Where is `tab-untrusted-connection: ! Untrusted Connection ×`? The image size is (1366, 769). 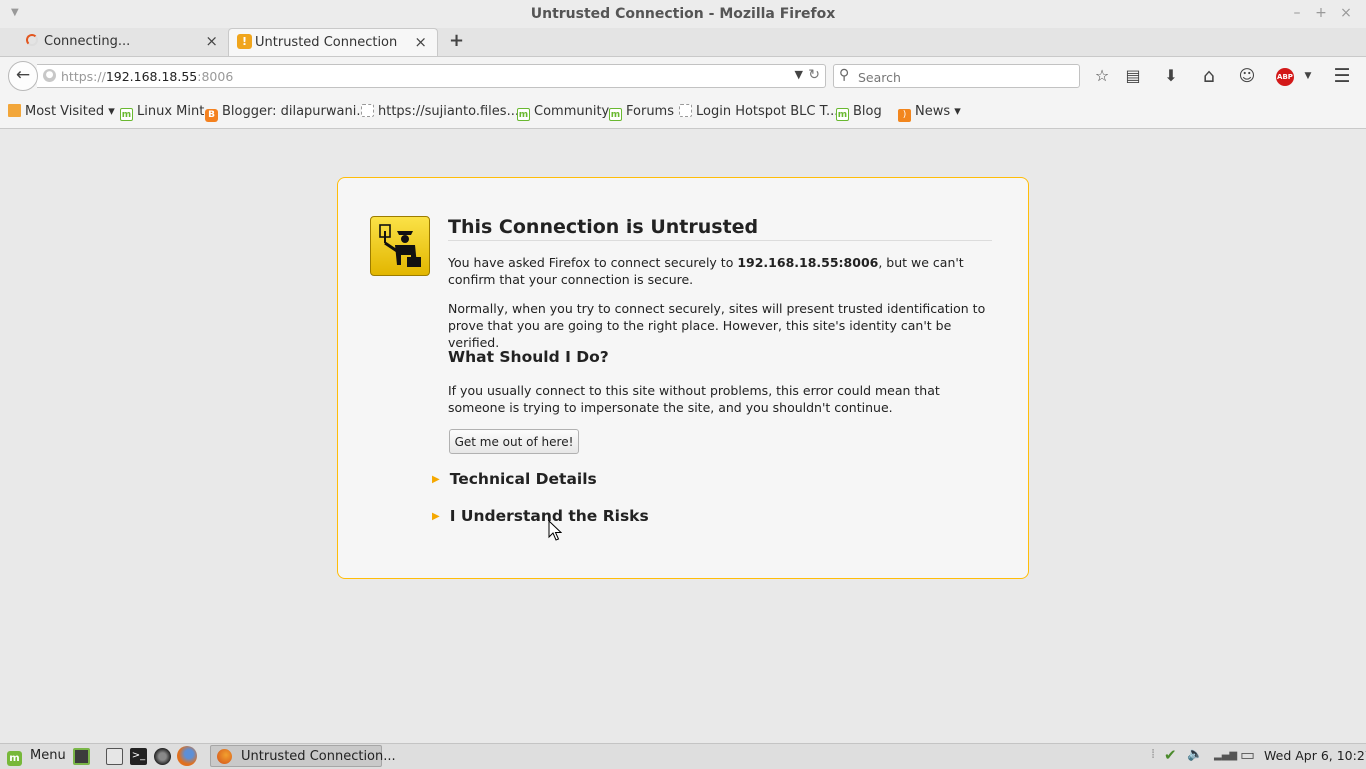 tab-untrusted-connection: ! Untrusted Connection × is located at coordinates (333, 42).